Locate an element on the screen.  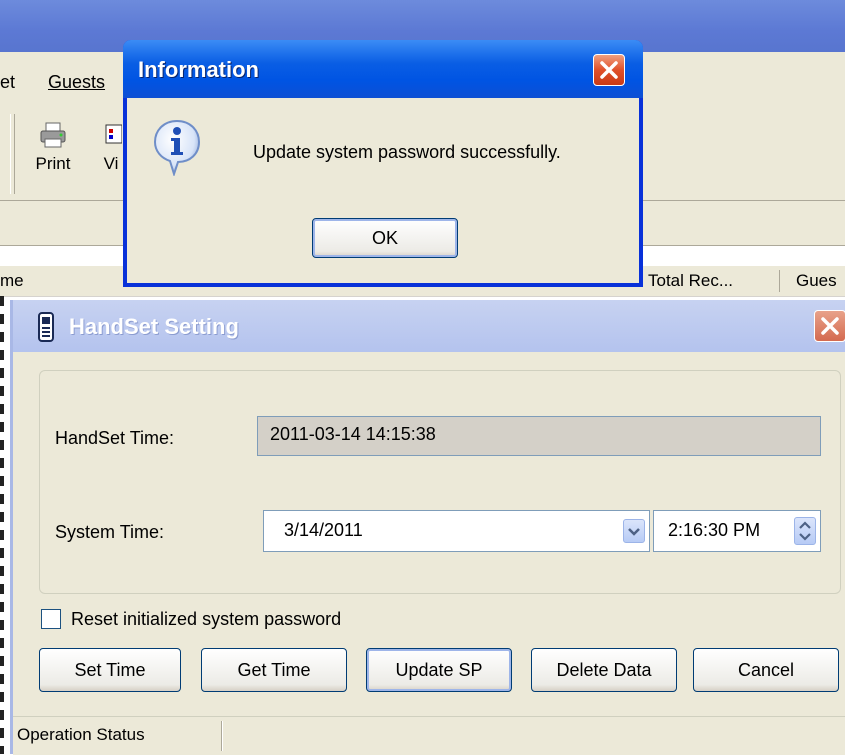
update-sp-button: Update SP is located at coordinates (439, 670).